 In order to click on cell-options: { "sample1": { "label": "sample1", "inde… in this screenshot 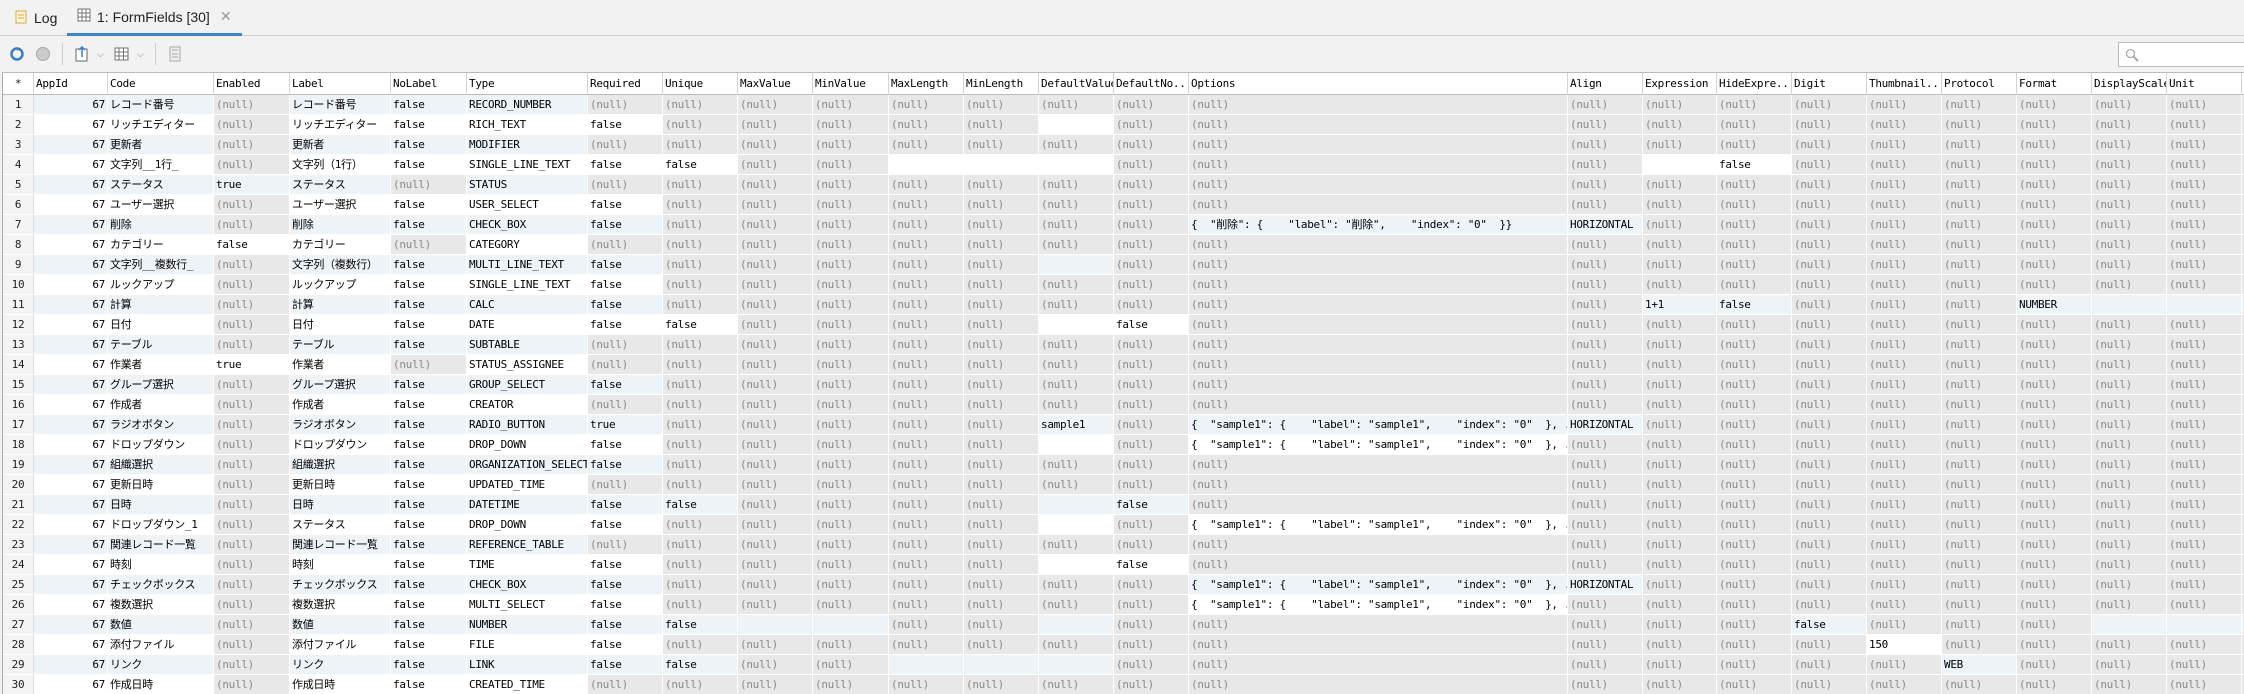, I will do `click(1378, 525)`.